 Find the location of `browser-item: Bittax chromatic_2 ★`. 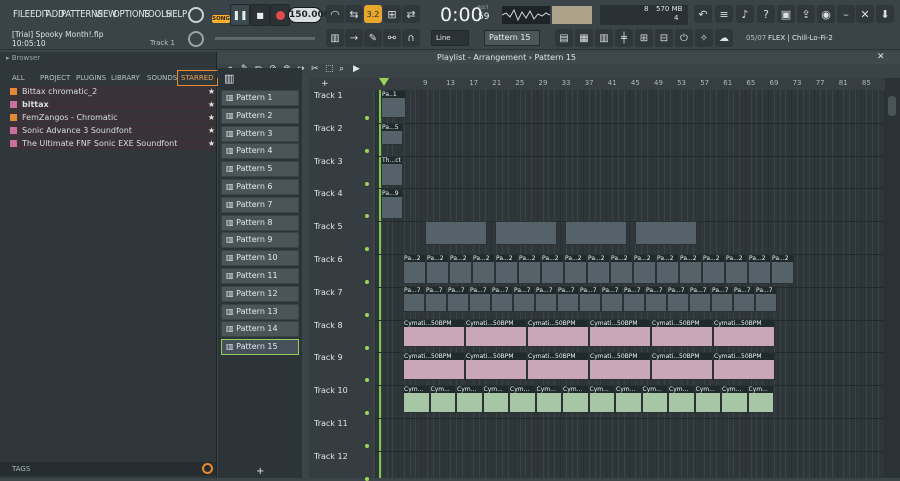

browser-item: Bittax chromatic_2 ★ is located at coordinates (112, 92).